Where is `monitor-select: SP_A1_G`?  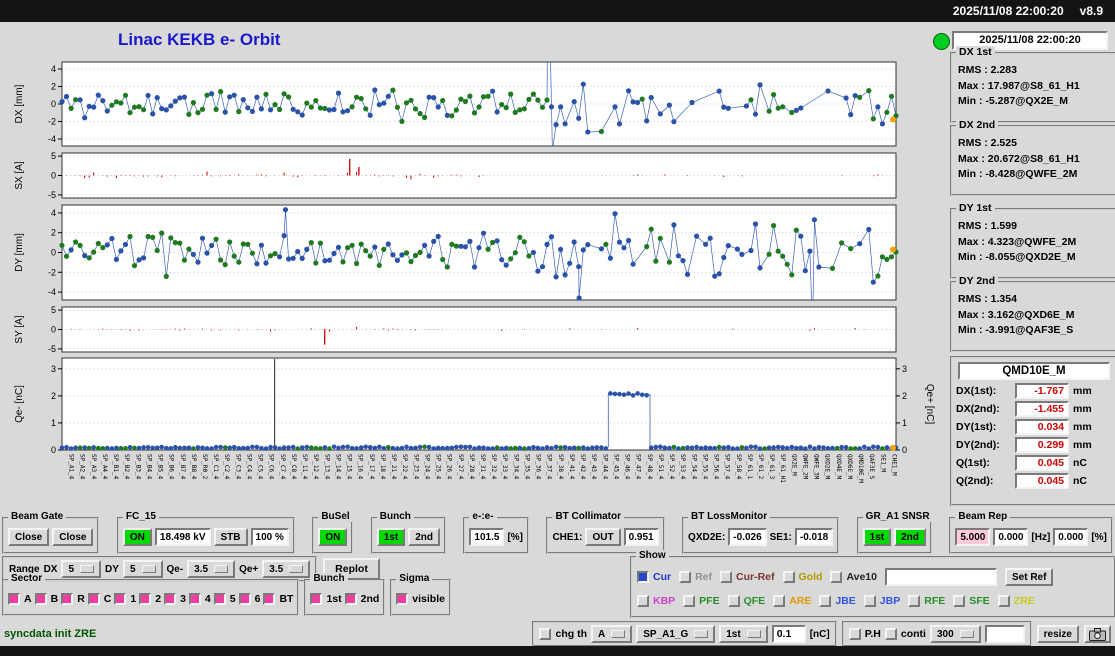 monitor-select: SP_A1_G is located at coordinates (676, 634).